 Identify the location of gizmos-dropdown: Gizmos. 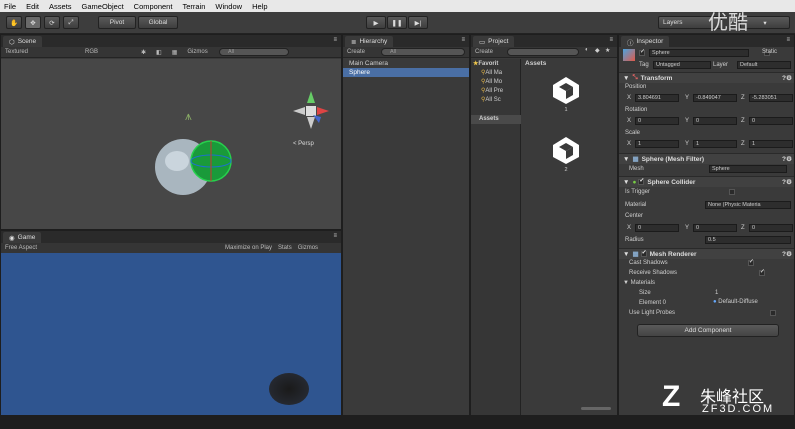
(197, 52).